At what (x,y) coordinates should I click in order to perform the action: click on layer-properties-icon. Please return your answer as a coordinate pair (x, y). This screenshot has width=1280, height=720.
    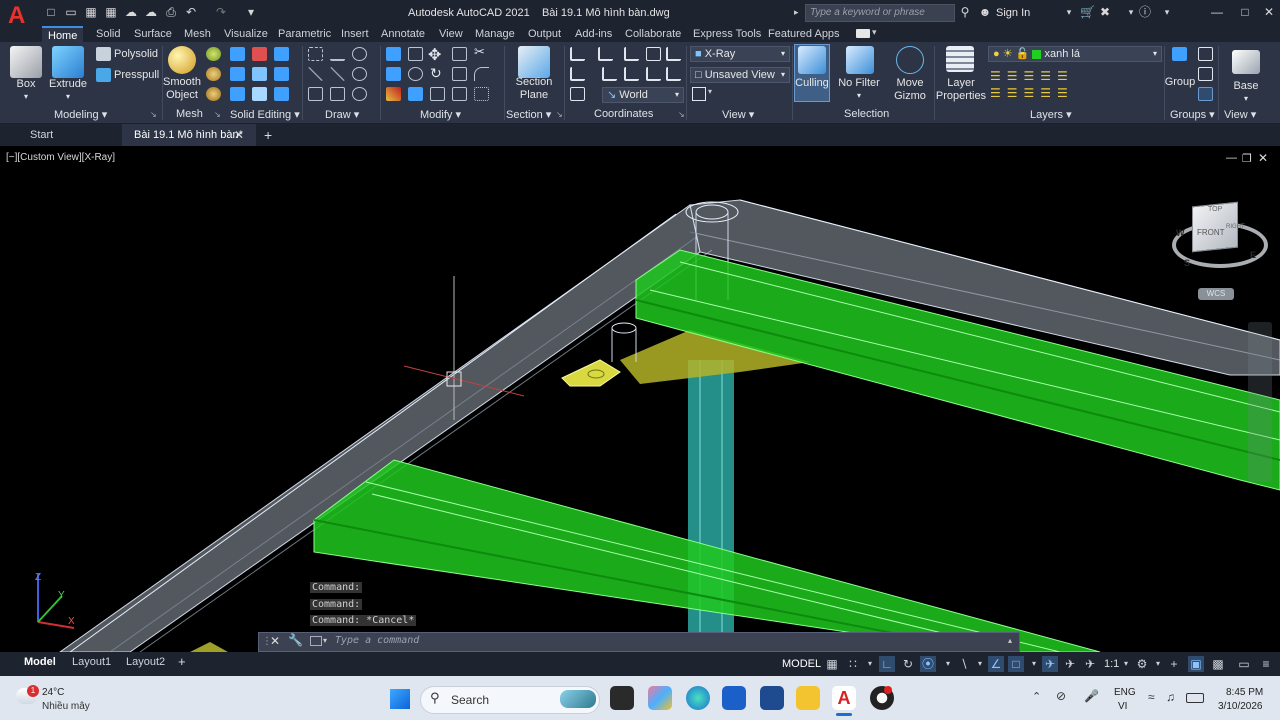
    Looking at the image, I should click on (960, 59).